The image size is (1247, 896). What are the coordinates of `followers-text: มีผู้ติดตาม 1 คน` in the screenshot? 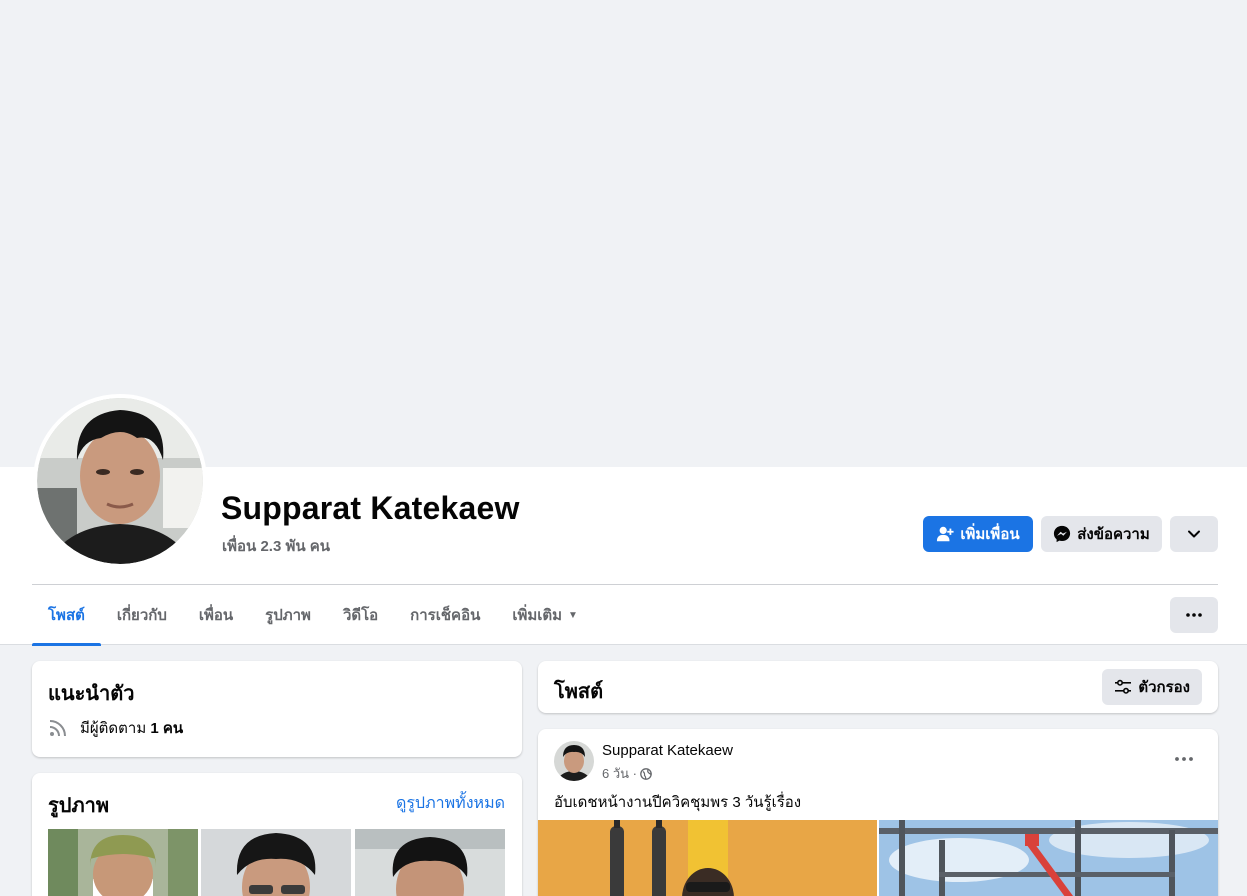 It's located at (131, 728).